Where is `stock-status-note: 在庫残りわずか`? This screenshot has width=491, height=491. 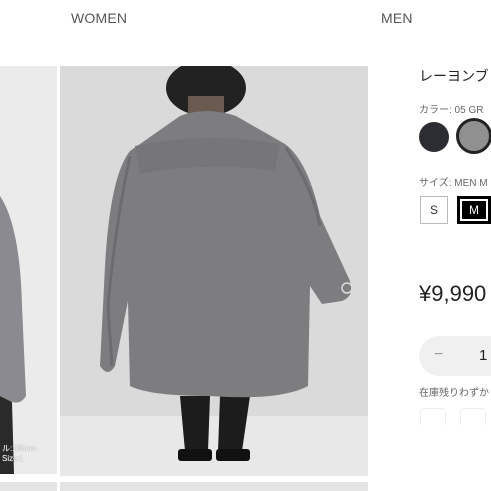
stock-status-note: 在庫残りわずか is located at coordinates (454, 393).